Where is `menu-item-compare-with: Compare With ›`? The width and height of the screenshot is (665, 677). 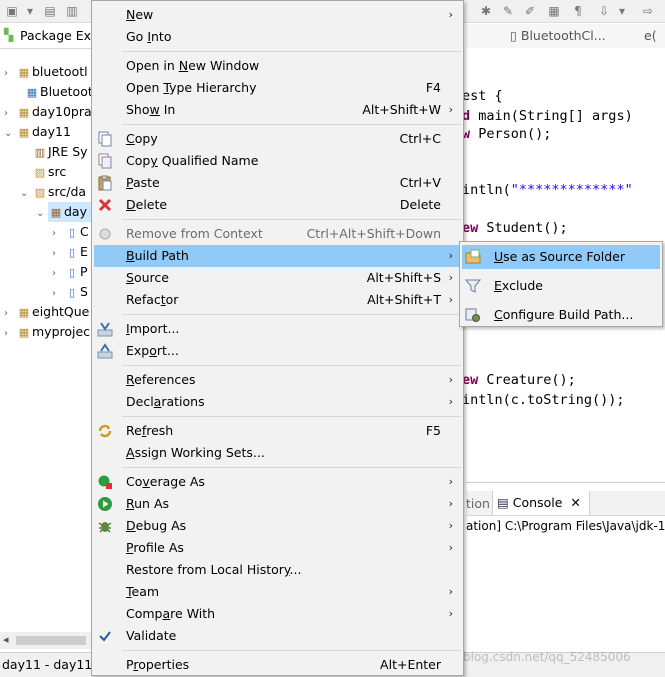
menu-item-compare-with: Compare With › is located at coordinates (277, 614).